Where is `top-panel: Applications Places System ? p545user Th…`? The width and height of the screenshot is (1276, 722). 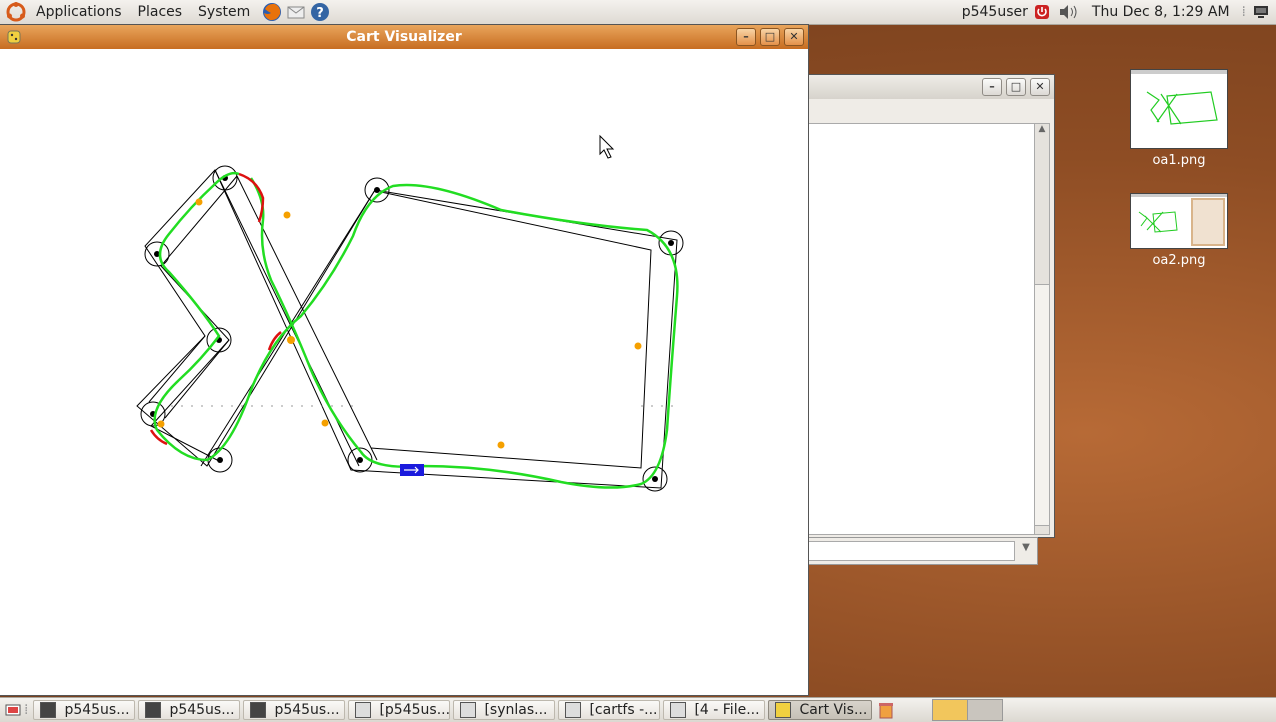 top-panel: Applications Places System ? p545user Th… is located at coordinates (638, 12).